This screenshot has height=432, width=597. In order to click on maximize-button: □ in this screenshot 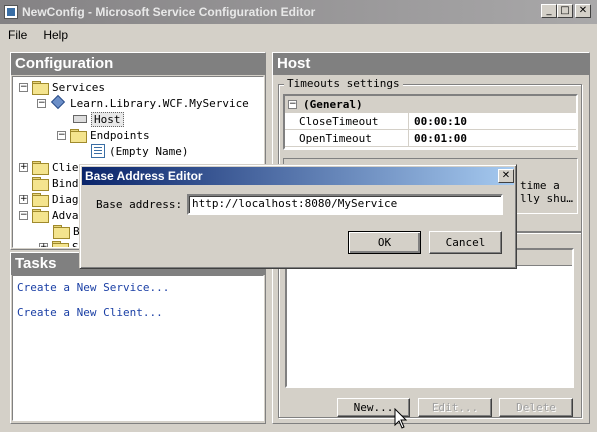, I will do `click(565, 11)`.